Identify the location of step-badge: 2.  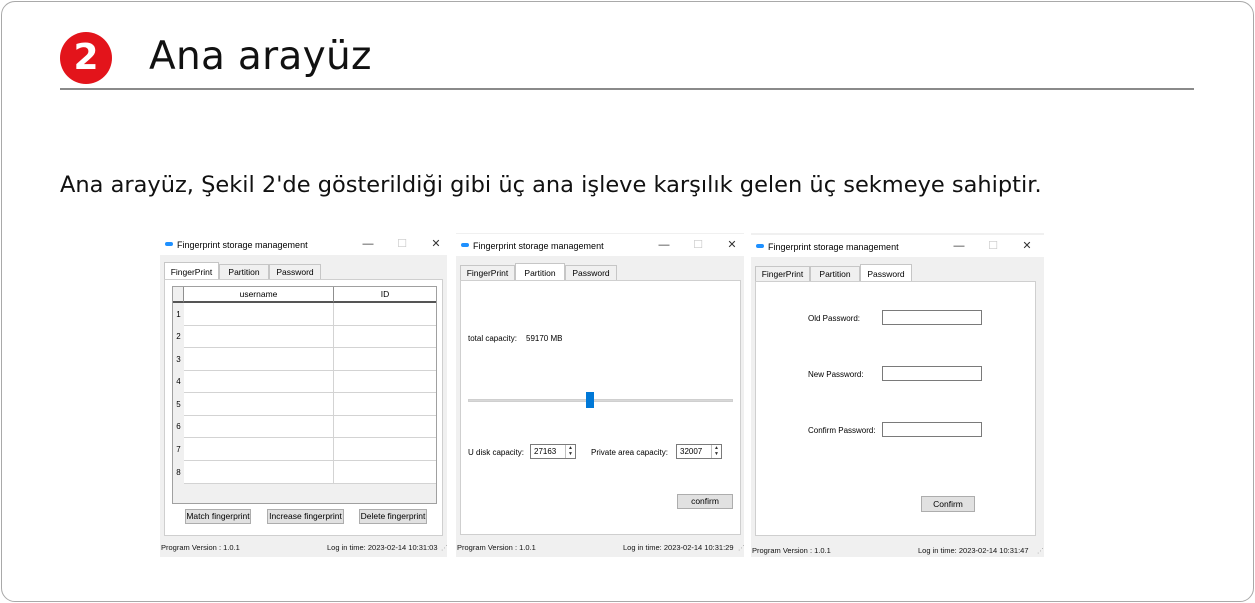
(86, 58).